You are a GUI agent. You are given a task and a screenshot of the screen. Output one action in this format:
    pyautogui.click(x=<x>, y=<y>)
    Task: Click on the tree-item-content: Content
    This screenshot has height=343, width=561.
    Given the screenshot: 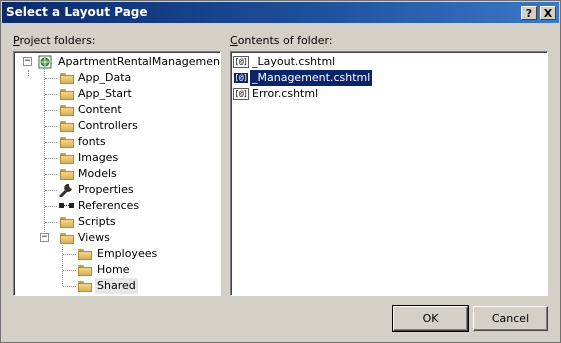 What is the action you would take?
    pyautogui.click(x=117, y=110)
    